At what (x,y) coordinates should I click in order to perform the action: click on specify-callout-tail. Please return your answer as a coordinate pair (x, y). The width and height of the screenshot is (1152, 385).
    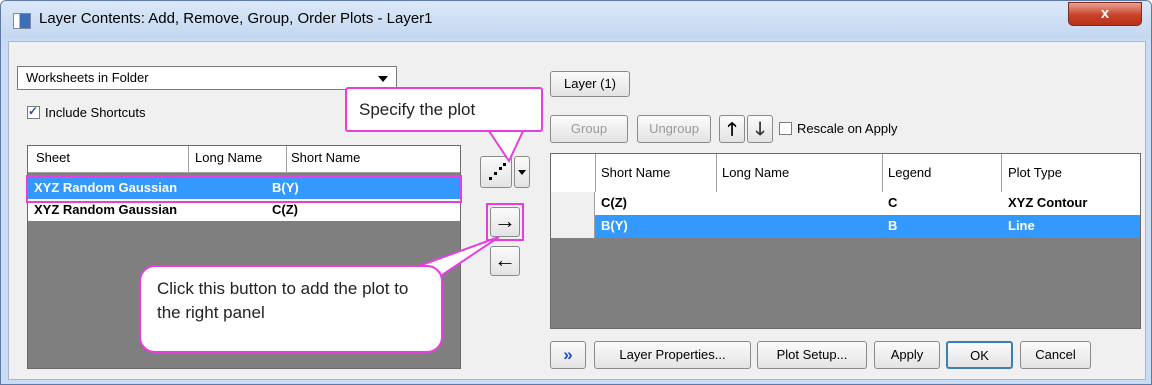
    Looking at the image, I should click on (506, 147).